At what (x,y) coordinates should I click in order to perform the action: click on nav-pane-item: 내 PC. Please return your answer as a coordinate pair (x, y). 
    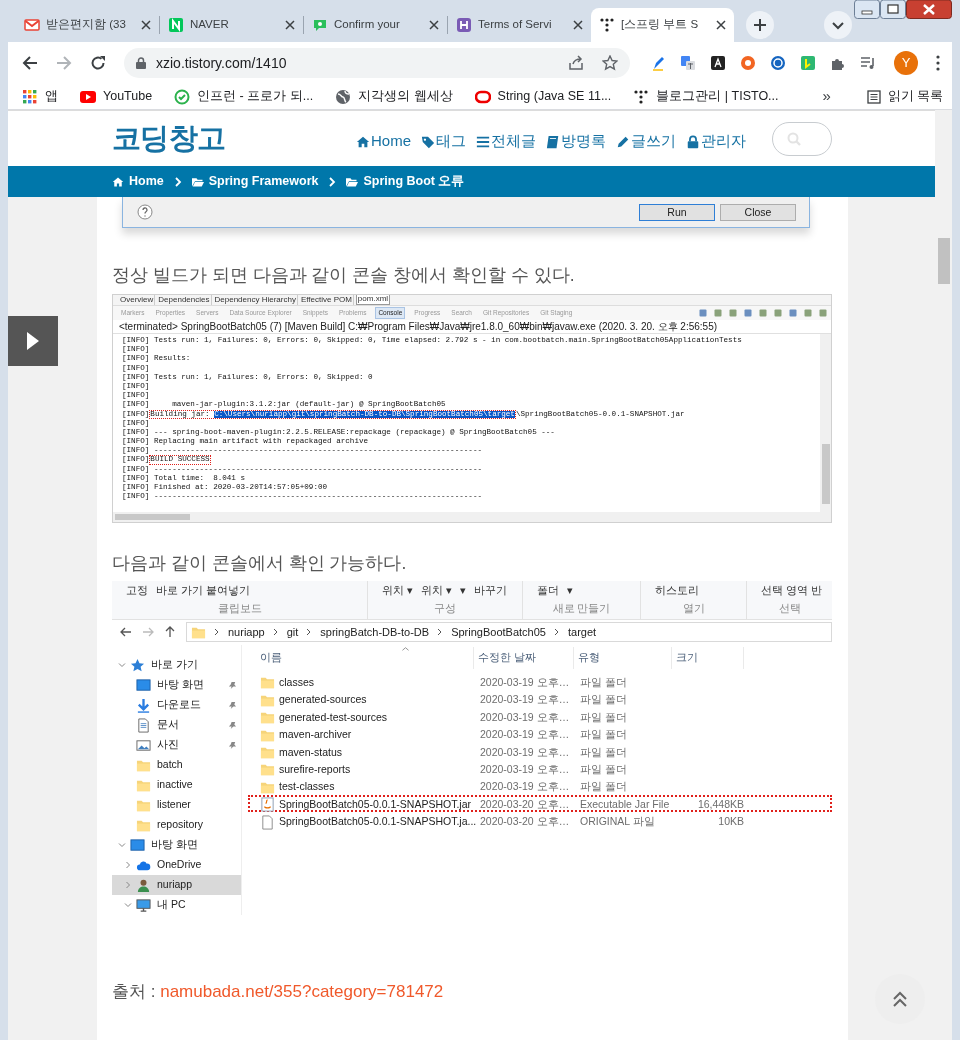
    Looking at the image, I should click on (176, 905).